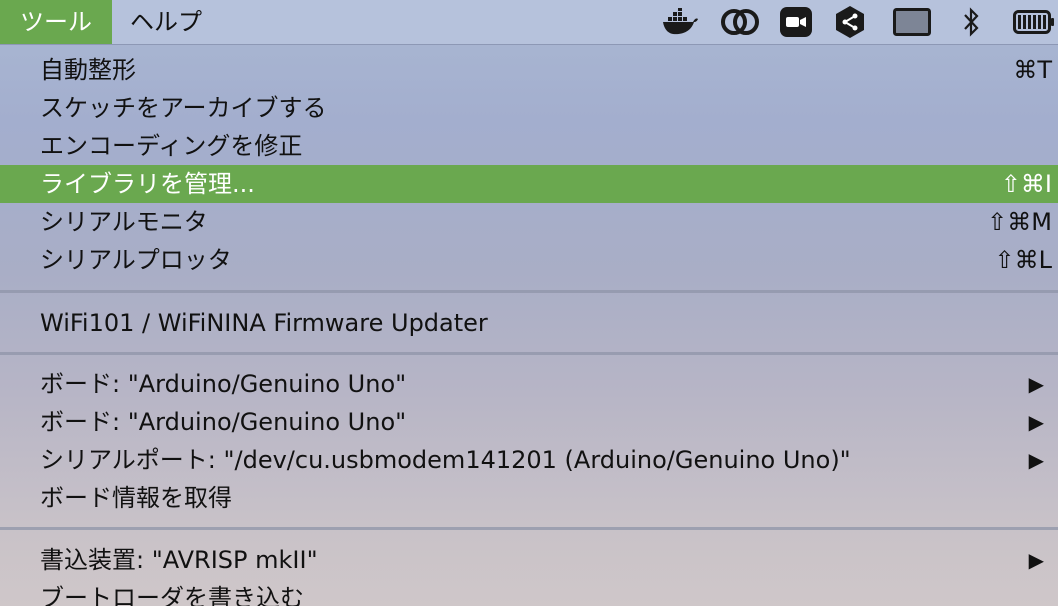 Image resolution: width=1058 pixels, height=606 pixels. I want to click on menu-item-fix-encoding: エンコーディングを修正, so click(529, 146).